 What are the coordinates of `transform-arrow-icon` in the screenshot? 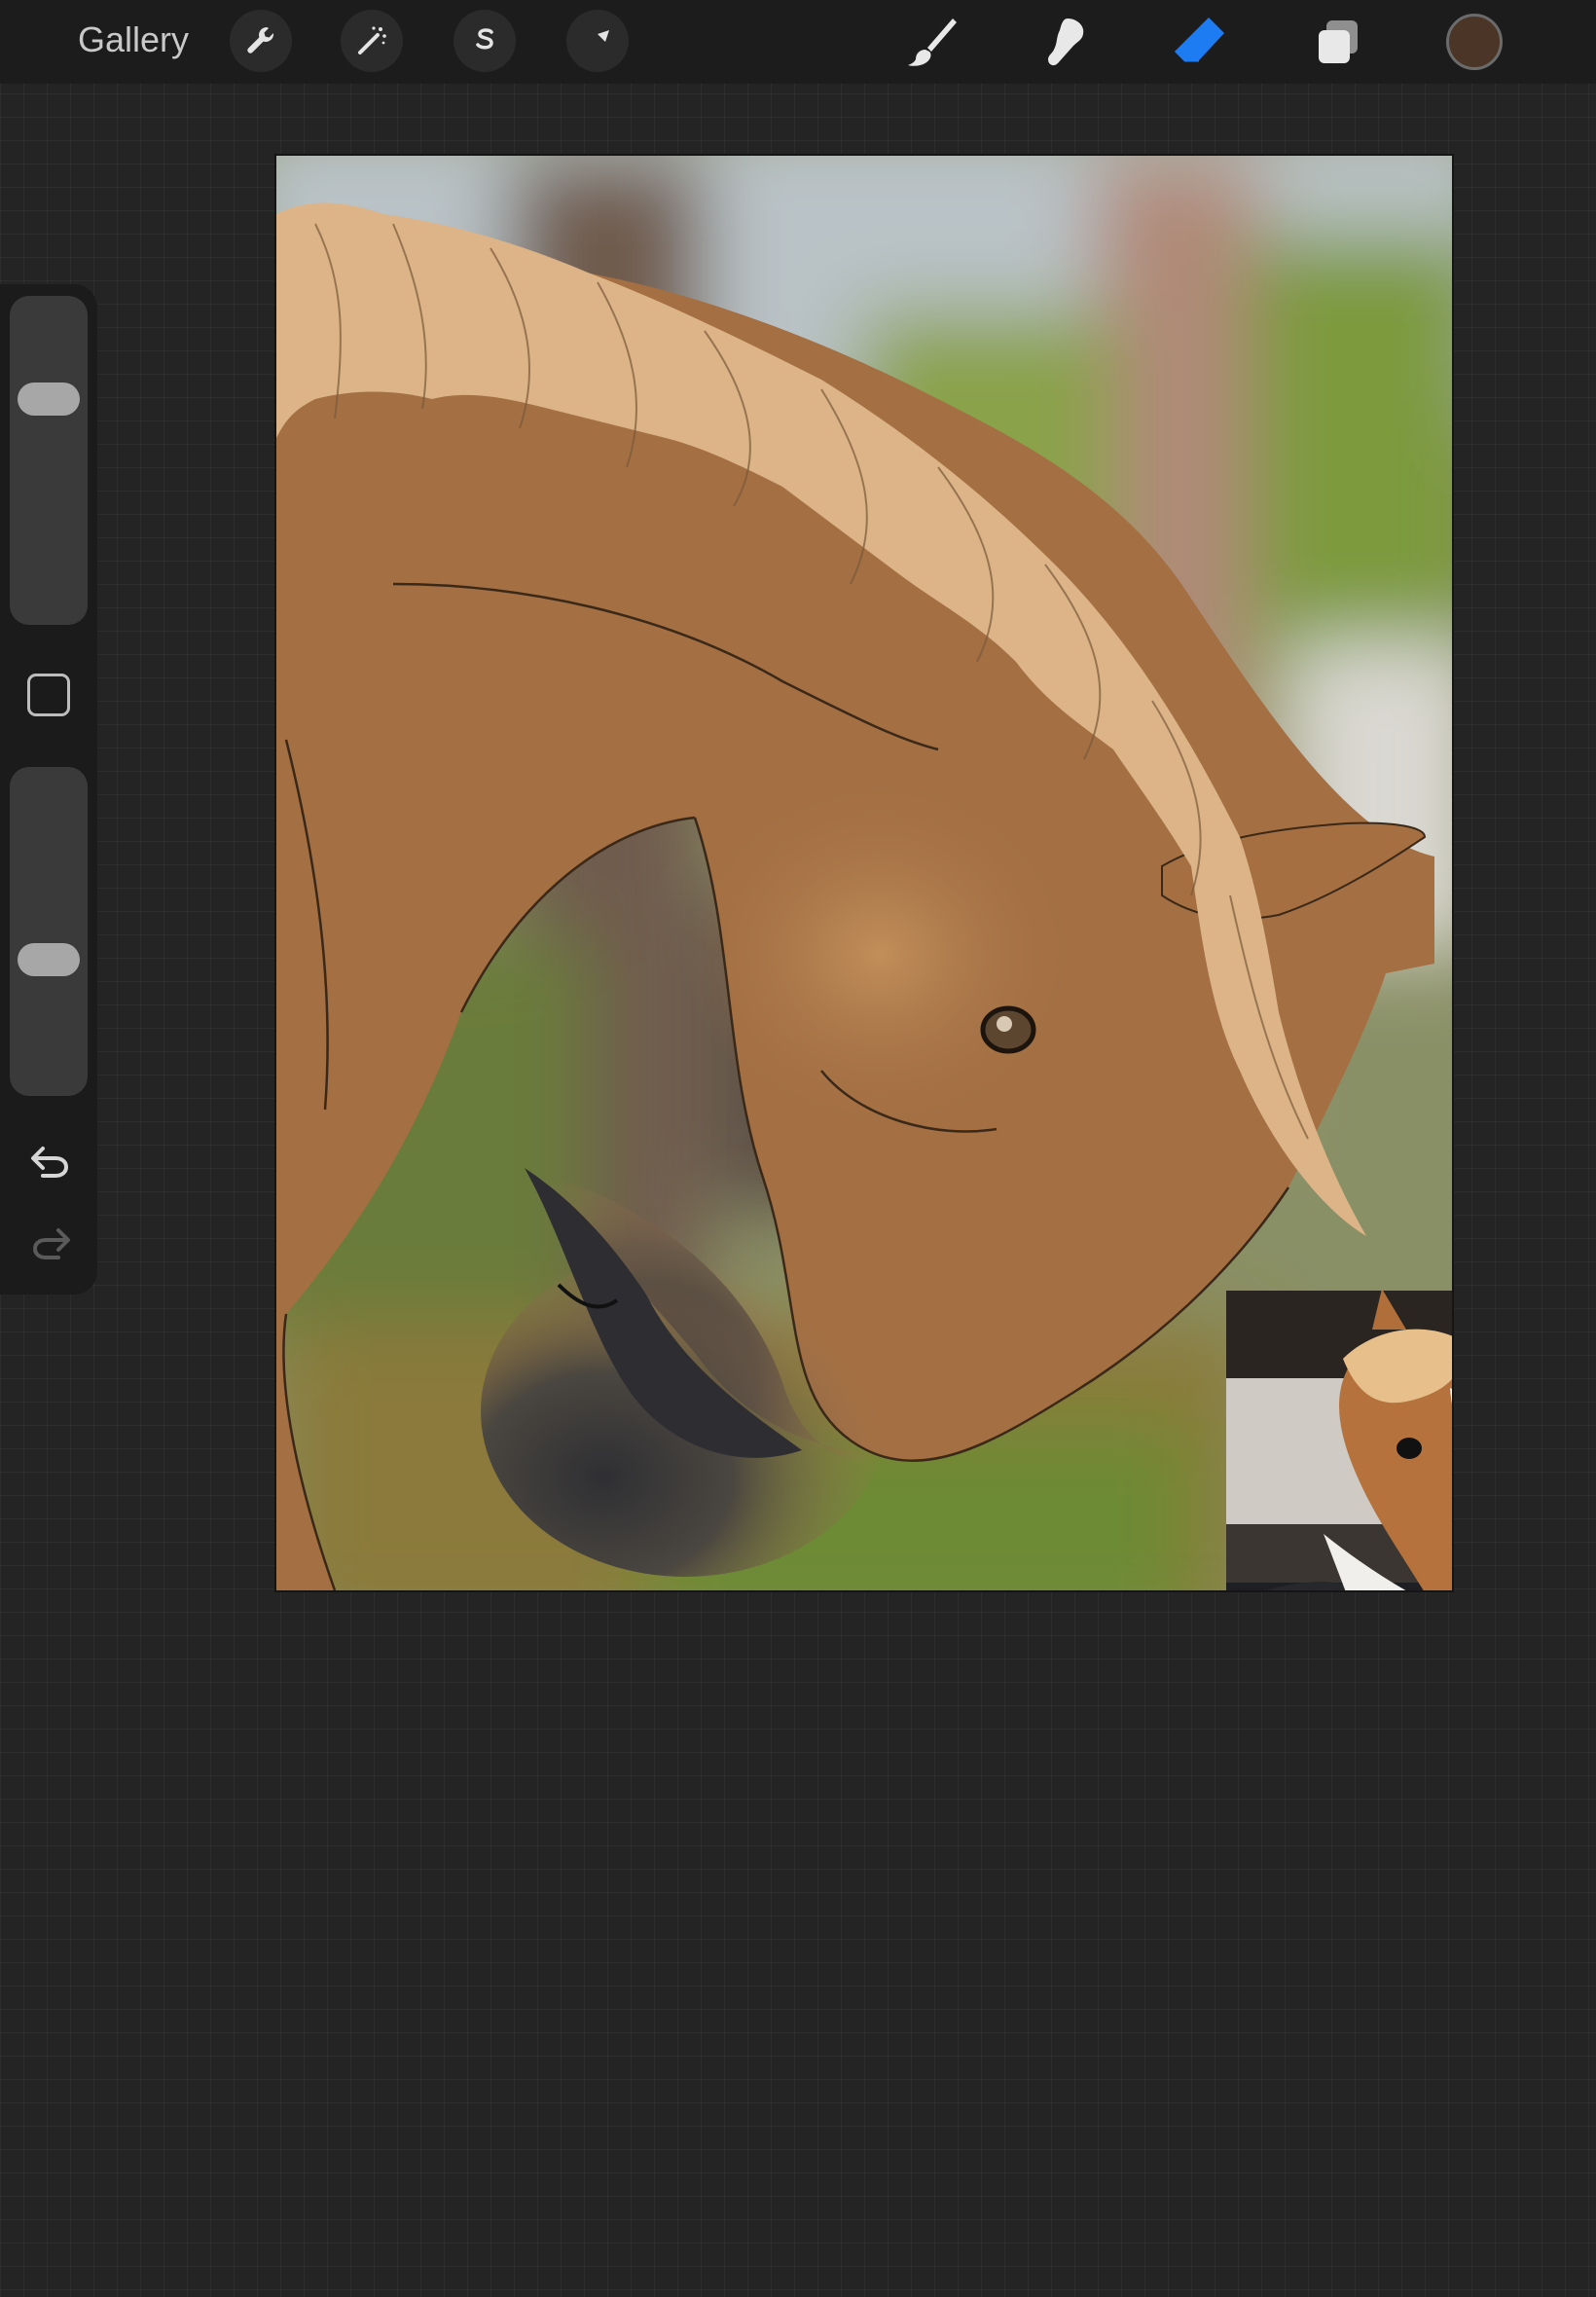 It's located at (597, 41).